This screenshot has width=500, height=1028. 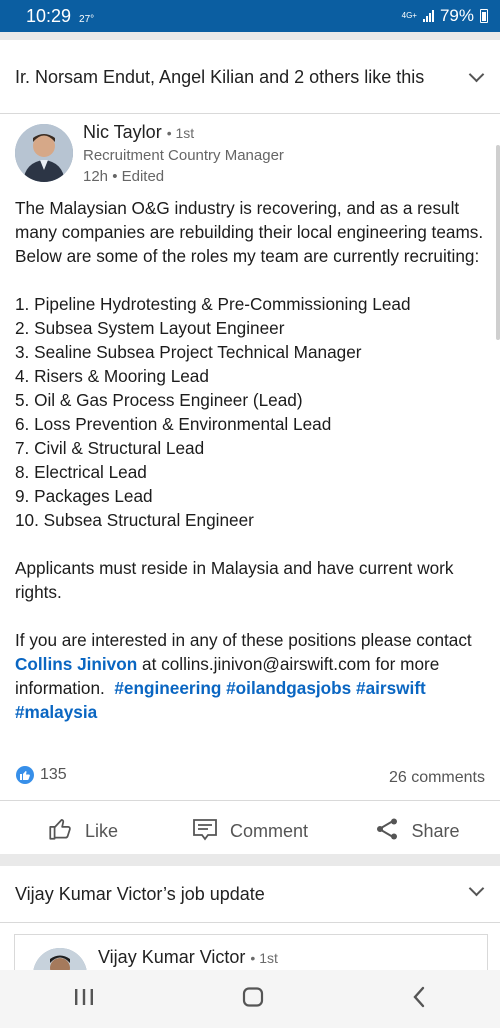 What do you see at coordinates (173, 424) in the screenshot?
I see `role-item: 6. Loss Prevention & Environmental Lead` at bounding box center [173, 424].